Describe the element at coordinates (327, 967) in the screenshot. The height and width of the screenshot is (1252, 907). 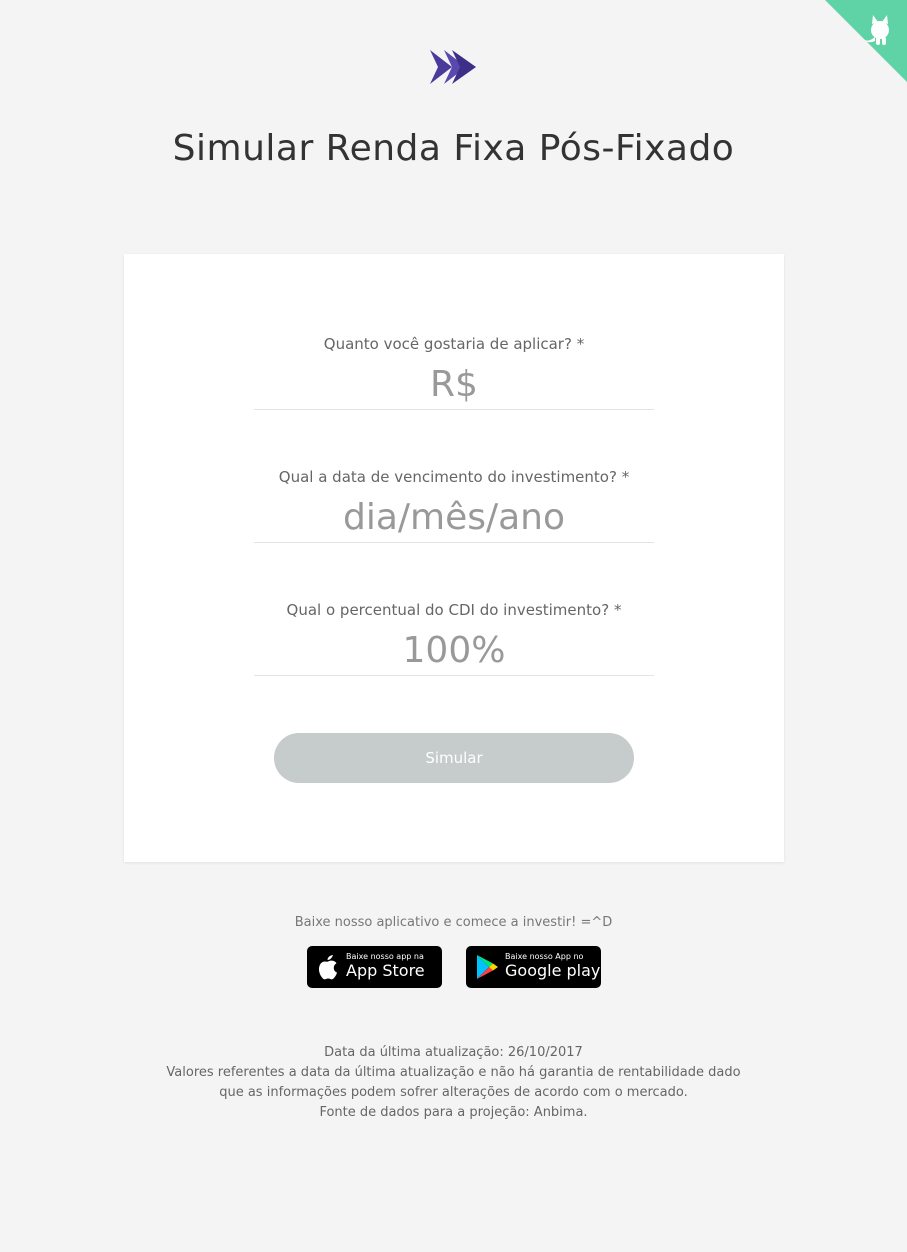
I see `apple-icon` at that location.